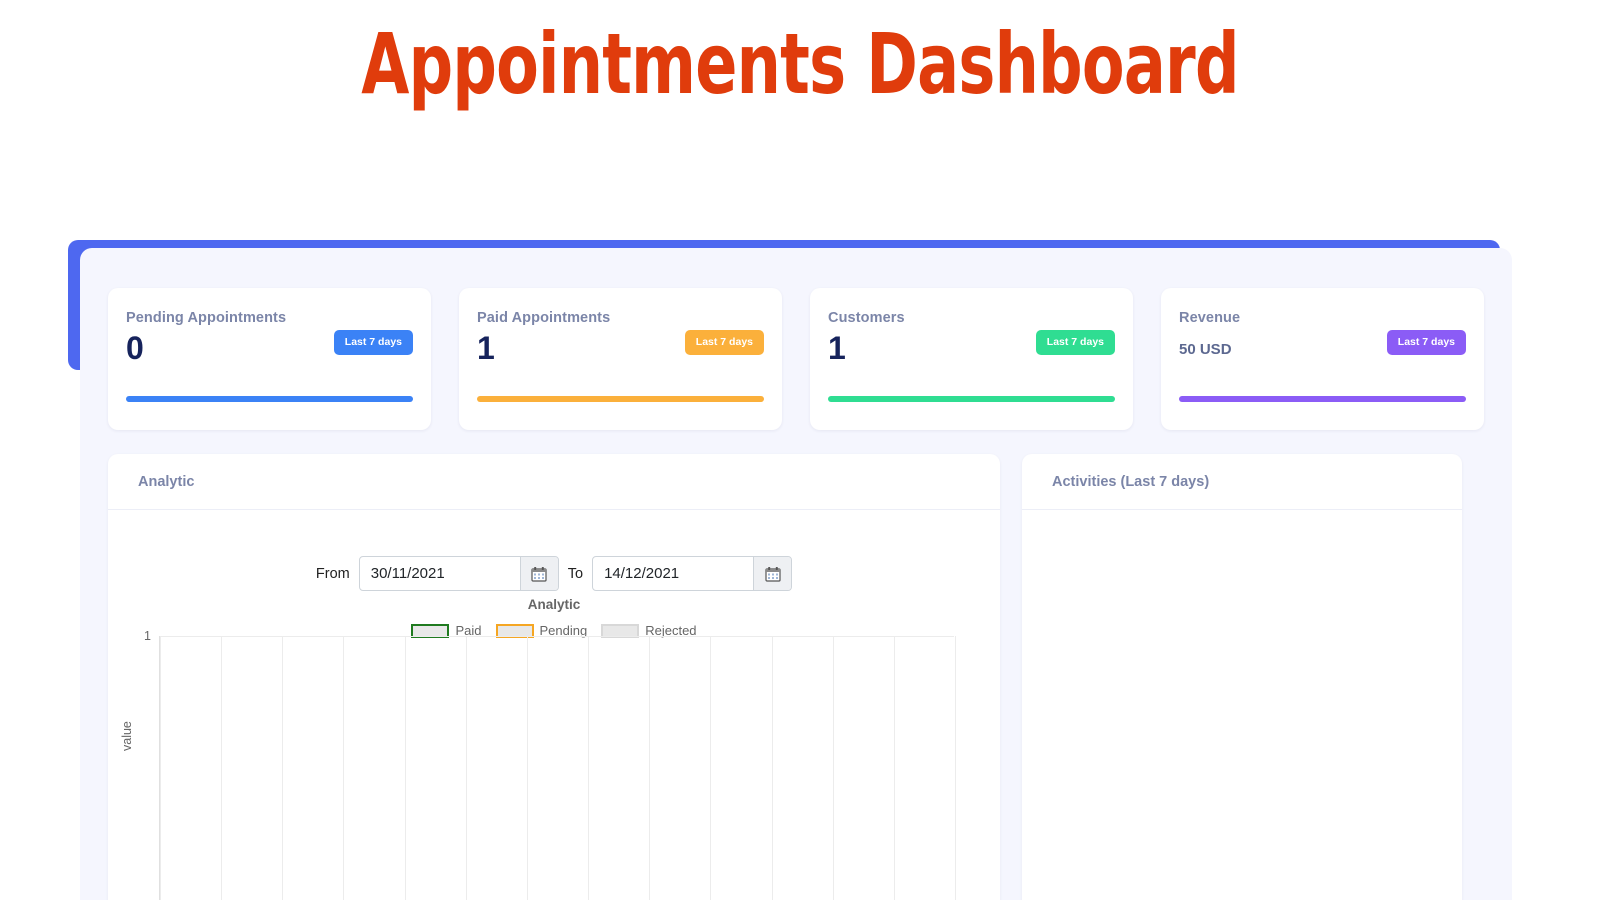  I want to click on stat-card-title: Paid Appointments, so click(544, 318).